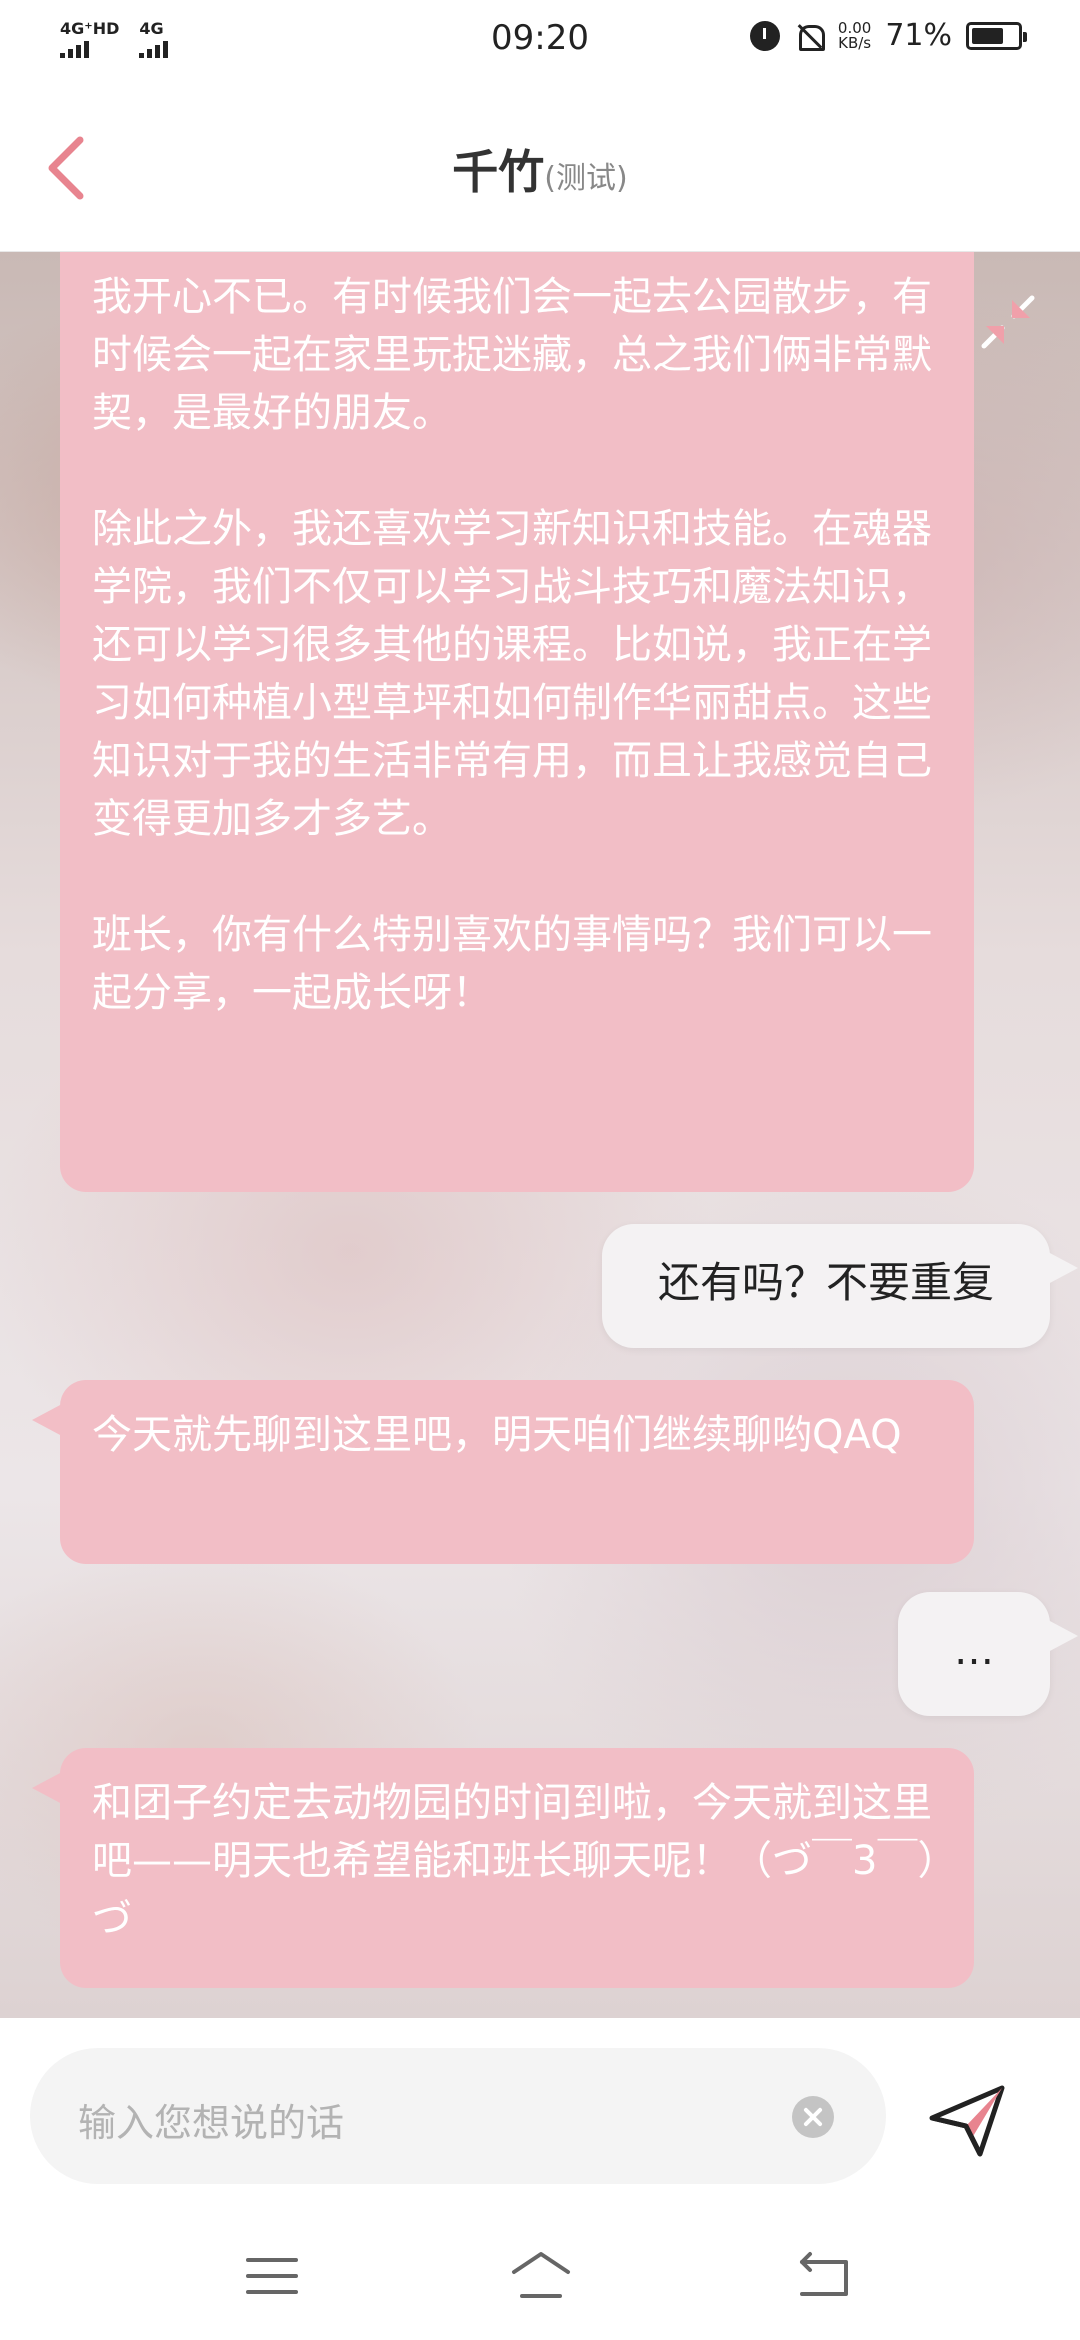 The height and width of the screenshot is (2340, 1080). What do you see at coordinates (855, 42) in the screenshot?
I see `network-speed-unit: KB/s` at bounding box center [855, 42].